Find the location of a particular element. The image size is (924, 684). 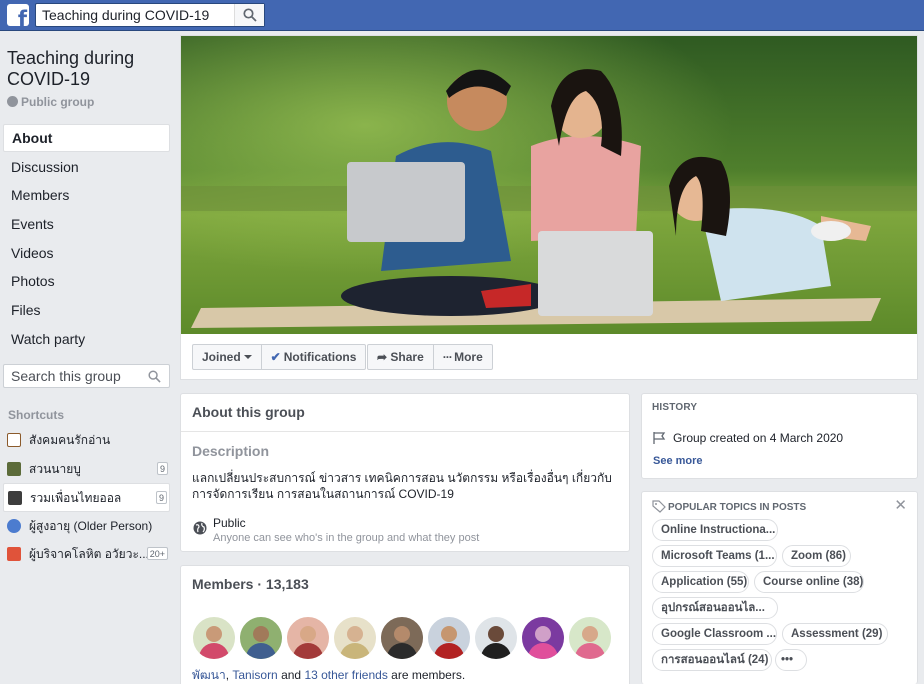

popular-topics-heading: POPULAR TOPICS IN POSTS is located at coordinates (729, 506).